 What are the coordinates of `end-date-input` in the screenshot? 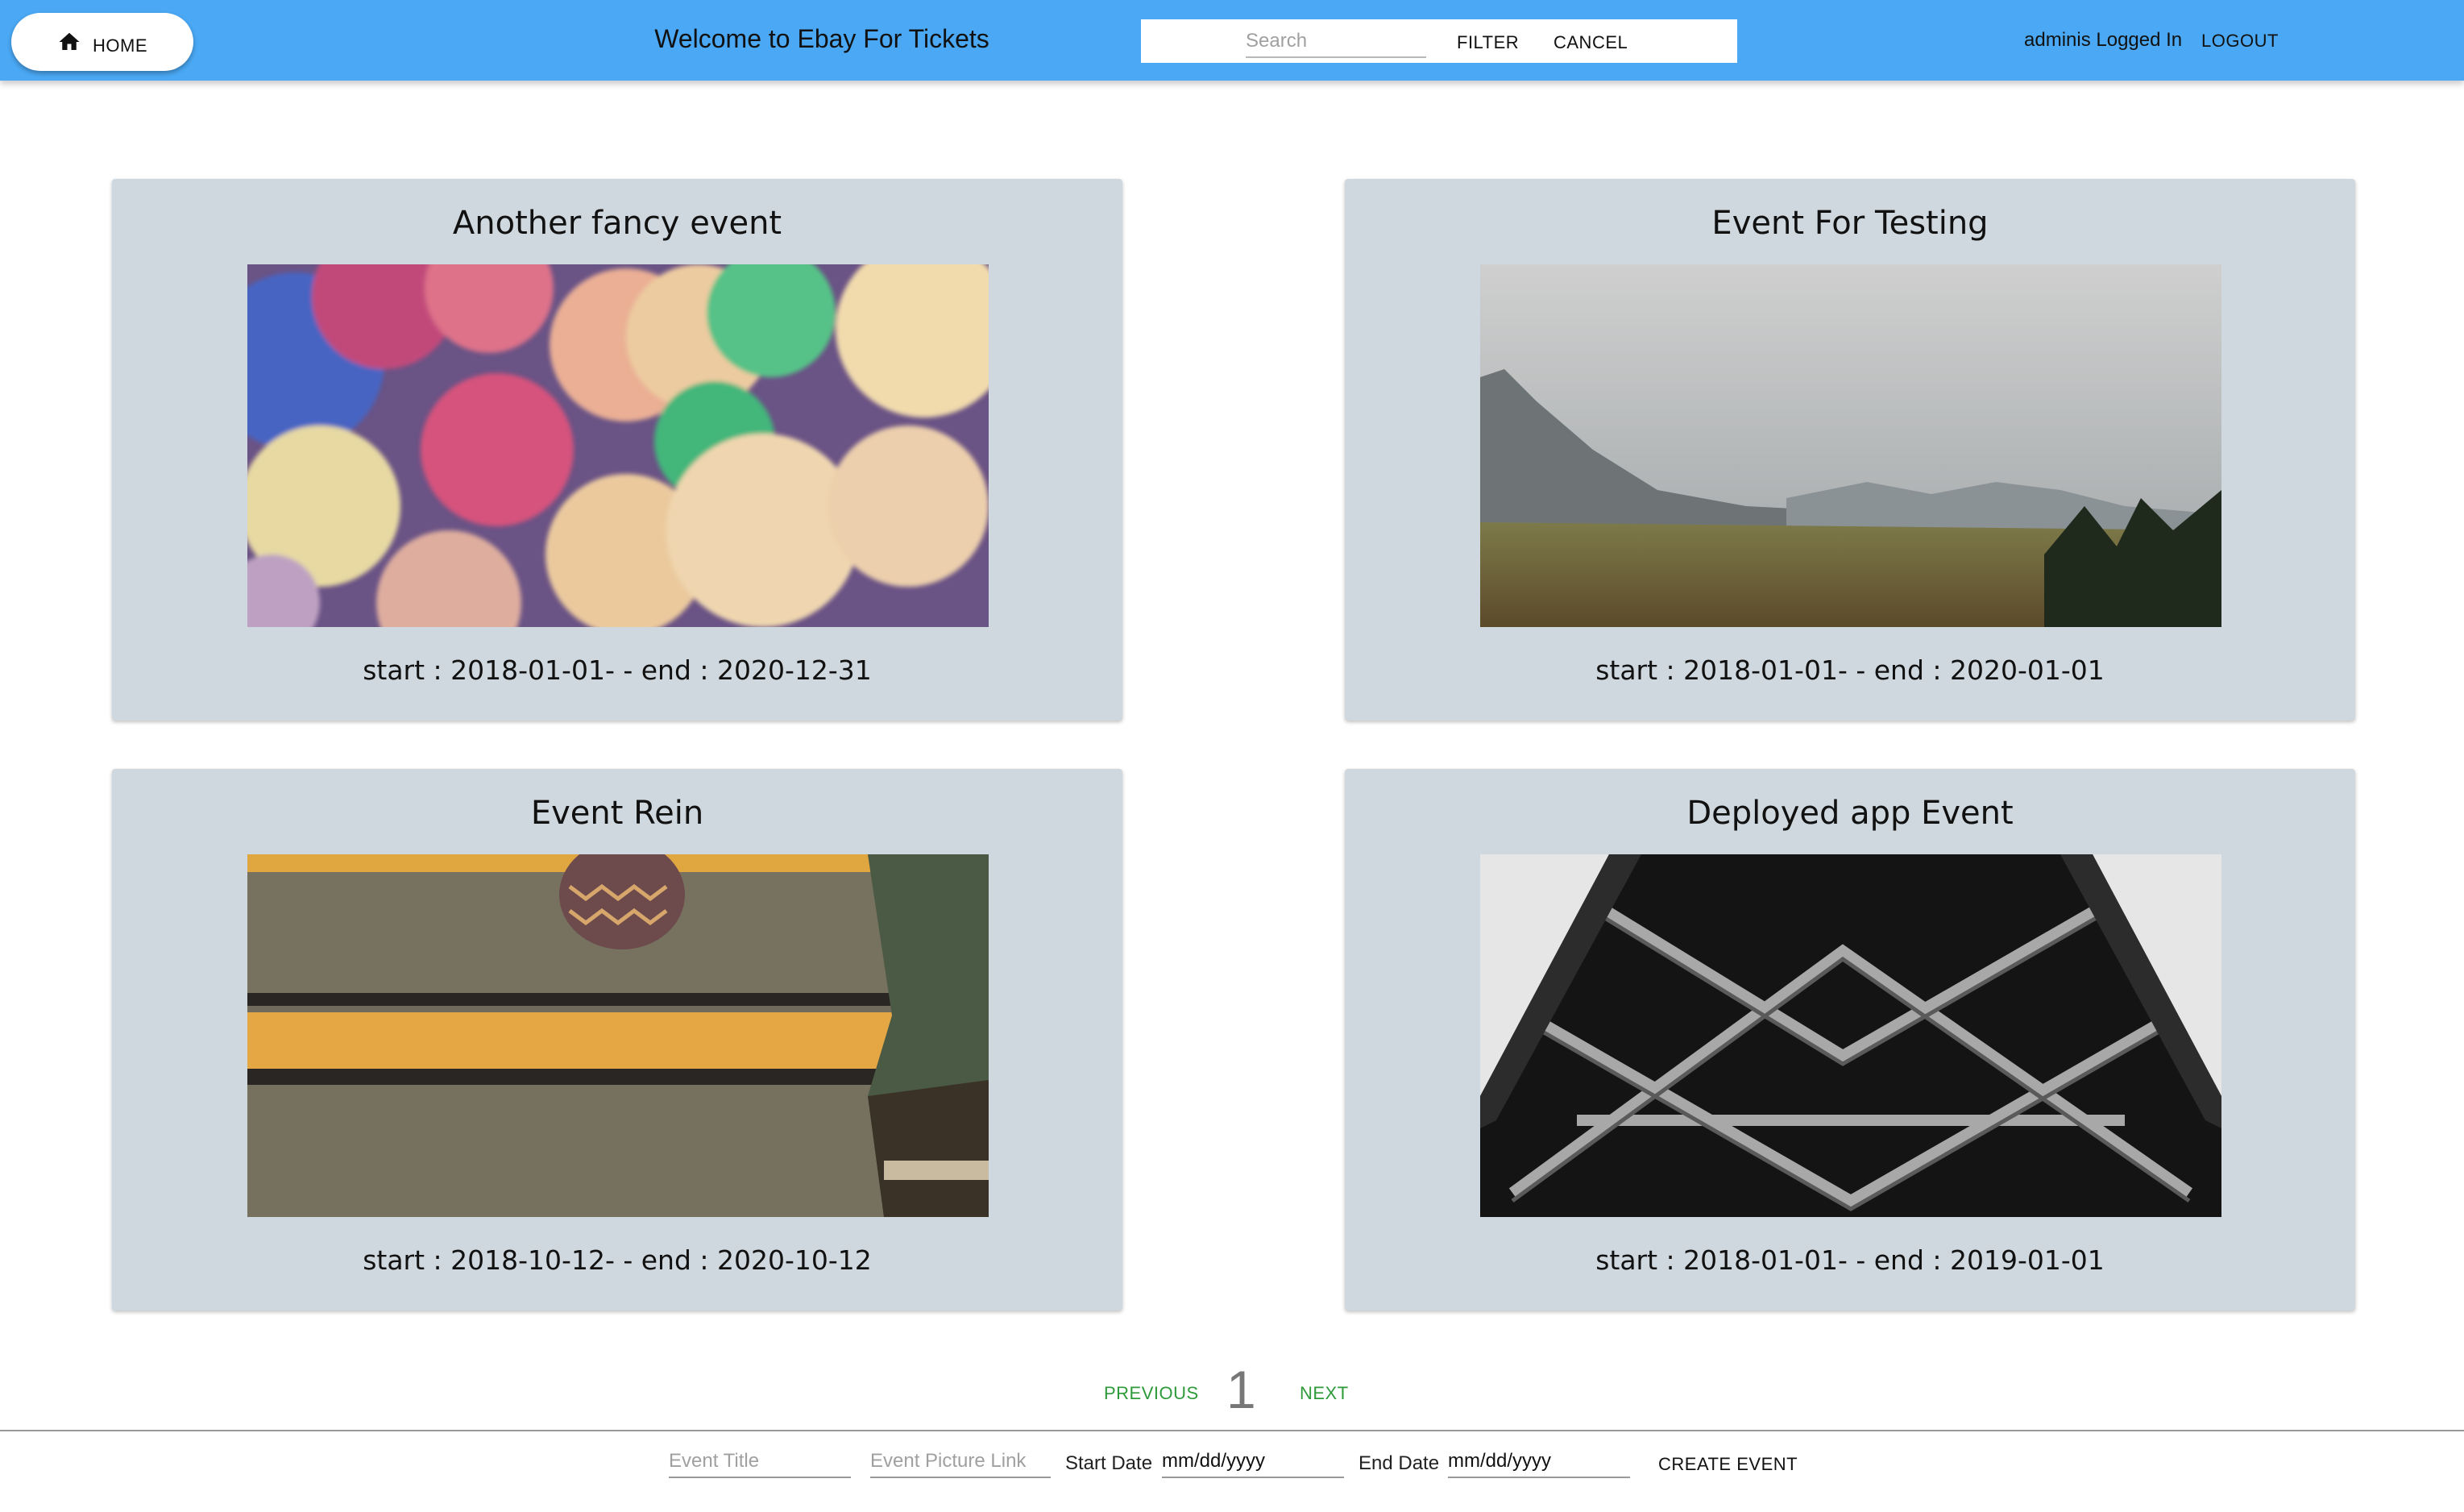 It's located at (1539, 1462).